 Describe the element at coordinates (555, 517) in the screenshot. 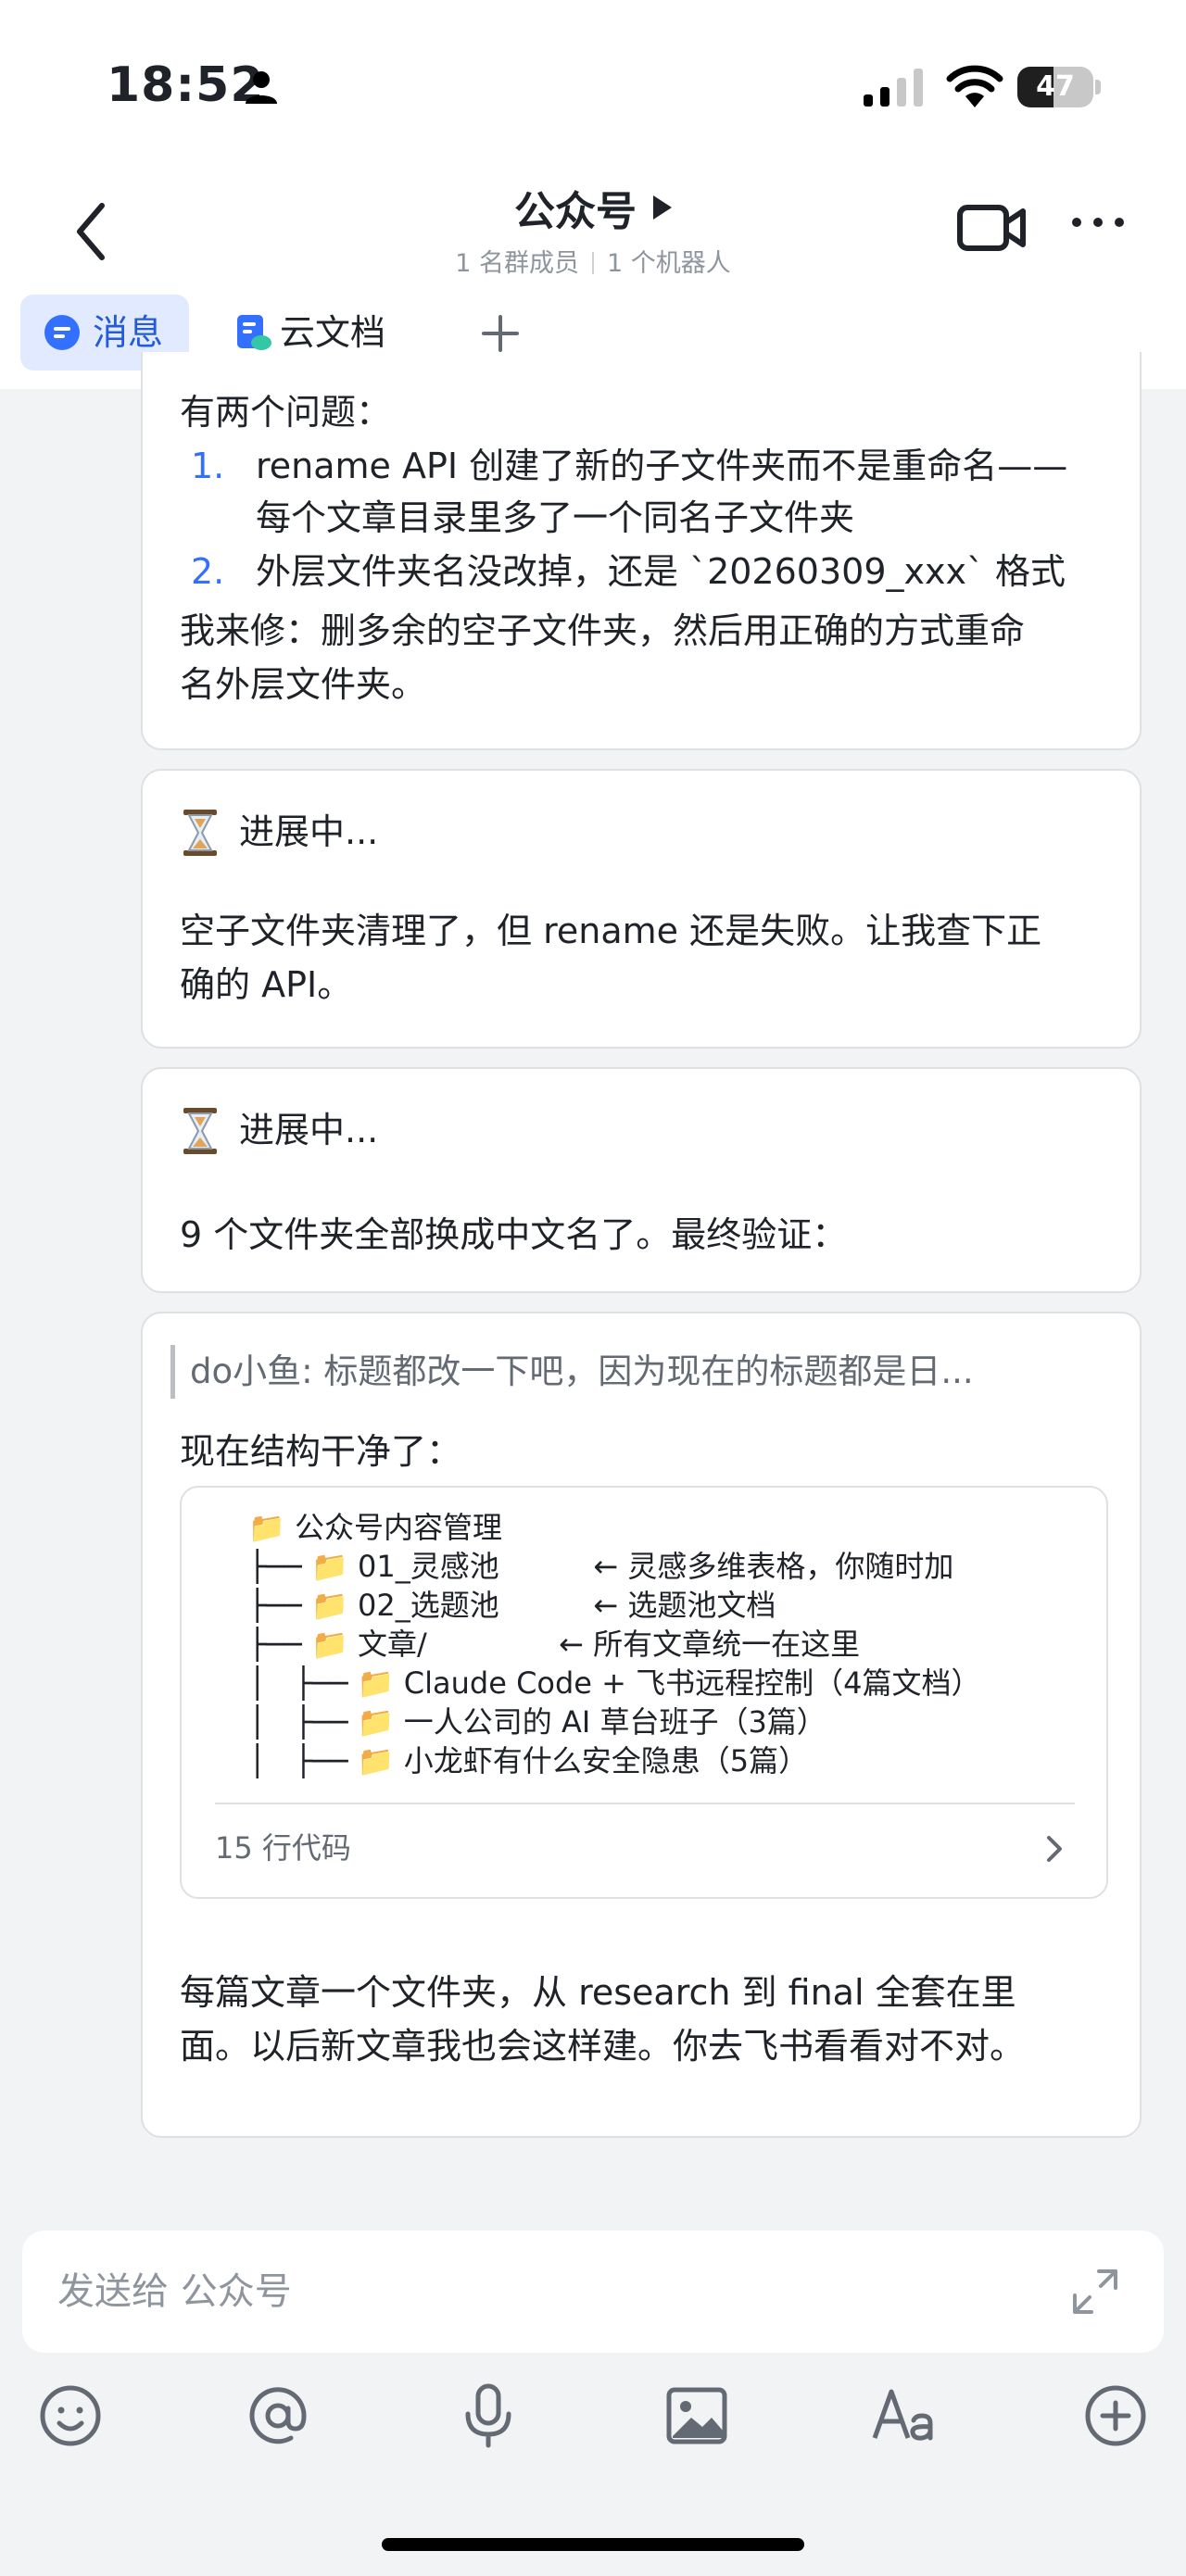

I see `list-item-text: 每个文章目录里多了一个同名子文件夹` at that location.